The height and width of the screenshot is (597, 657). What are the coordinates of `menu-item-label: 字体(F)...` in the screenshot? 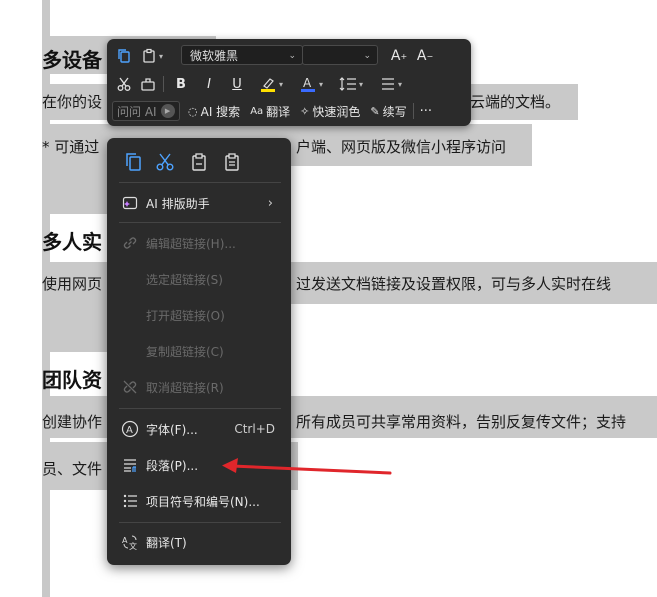 It's located at (172, 429).